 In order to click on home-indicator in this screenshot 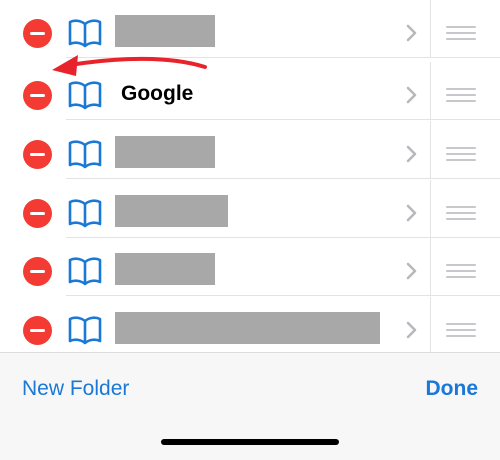, I will do `click(250, 442)`.